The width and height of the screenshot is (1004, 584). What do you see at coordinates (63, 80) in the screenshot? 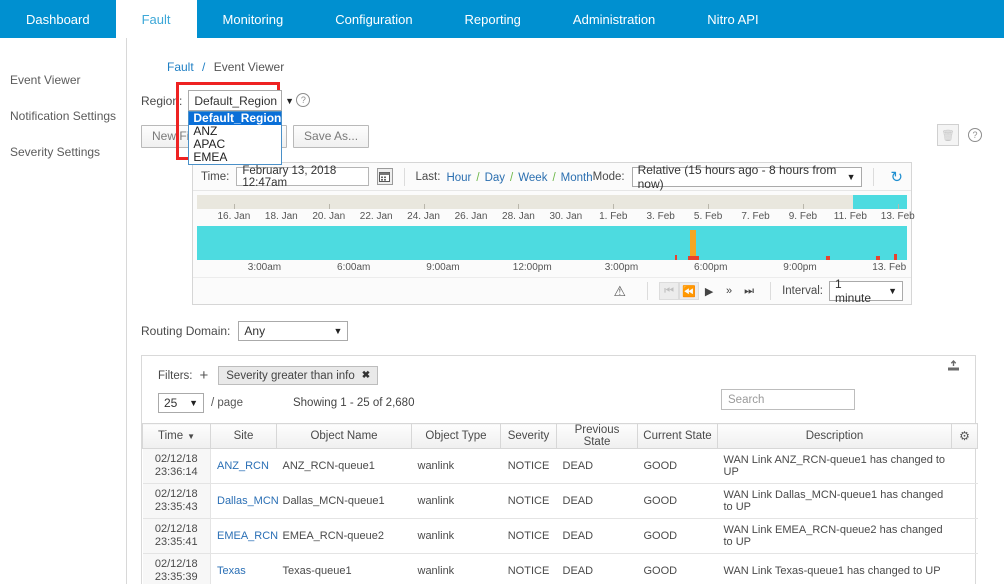
I see `sidebar-item-event-viewer: Event Viewer` at bounding box center [63, 80].